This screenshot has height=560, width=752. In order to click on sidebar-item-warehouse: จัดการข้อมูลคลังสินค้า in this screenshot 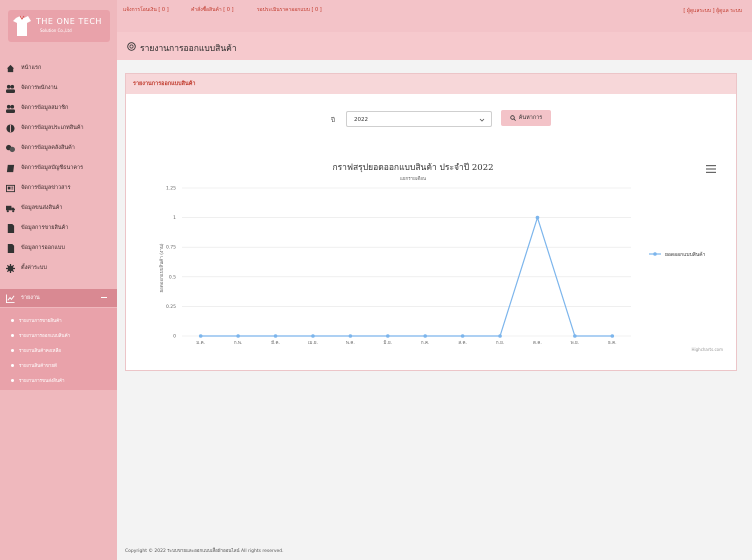, I will do `click(58, 148)`.